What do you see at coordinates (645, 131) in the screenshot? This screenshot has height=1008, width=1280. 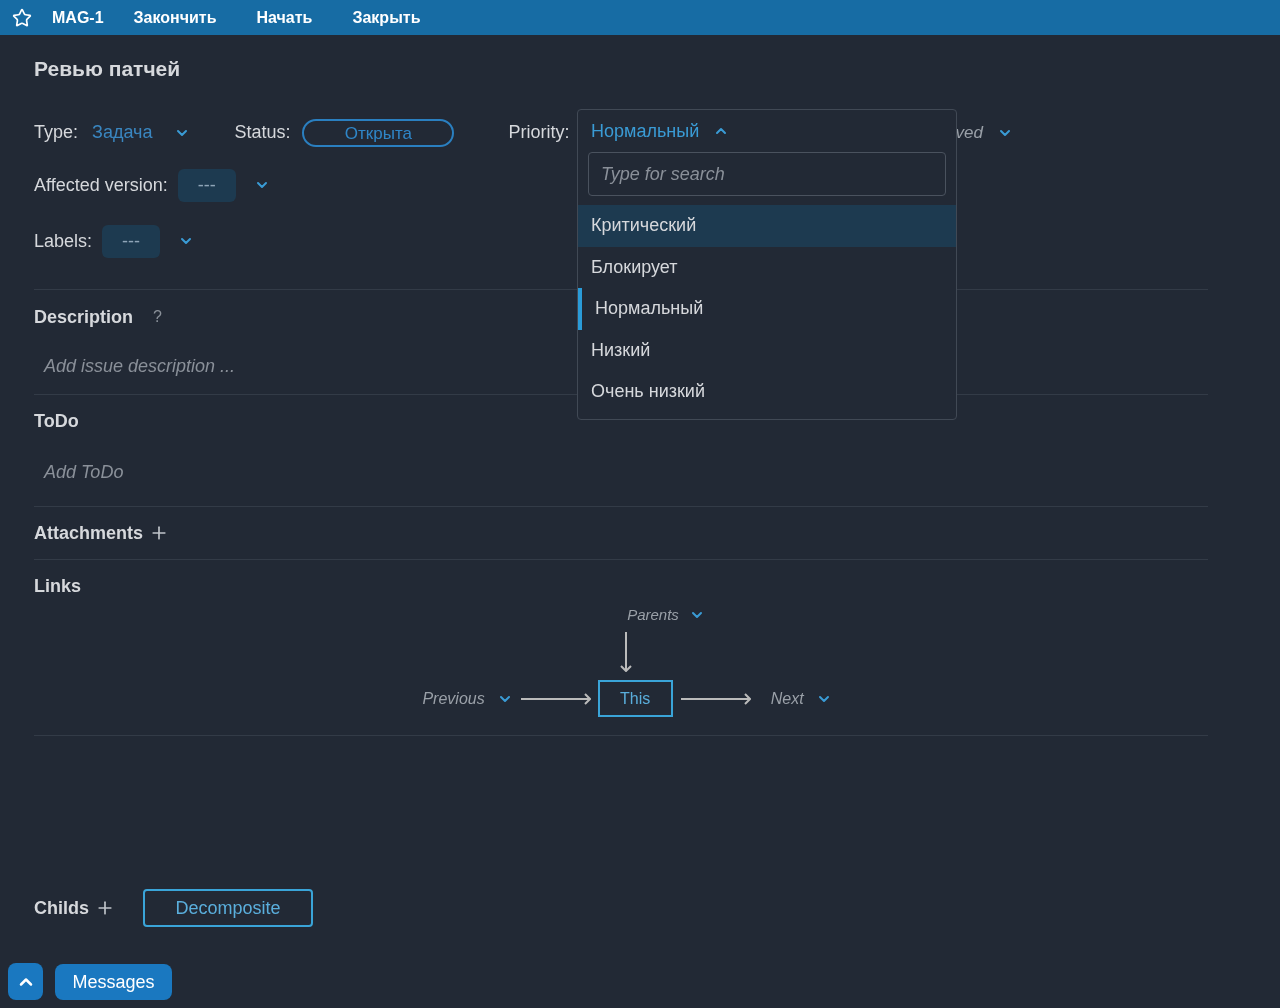 I see `priority-select: Нормальный` at bounding box center [645, 131].